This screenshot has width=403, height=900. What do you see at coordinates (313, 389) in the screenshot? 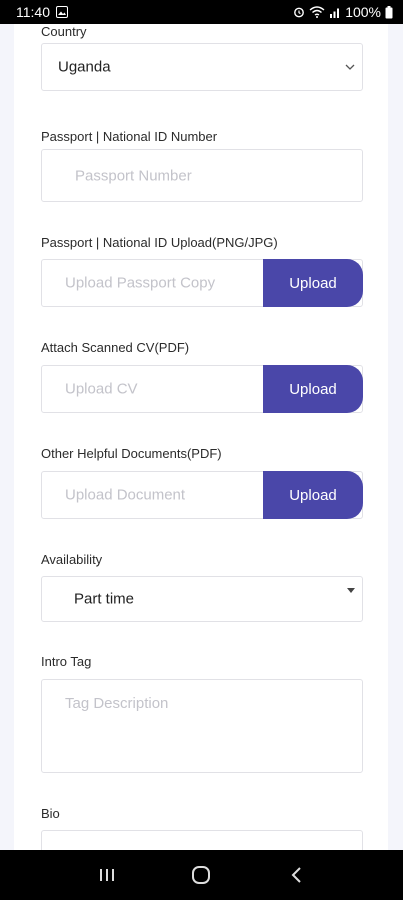
I see `cv-upload-button: Upload` at bounding box center [313, 389].